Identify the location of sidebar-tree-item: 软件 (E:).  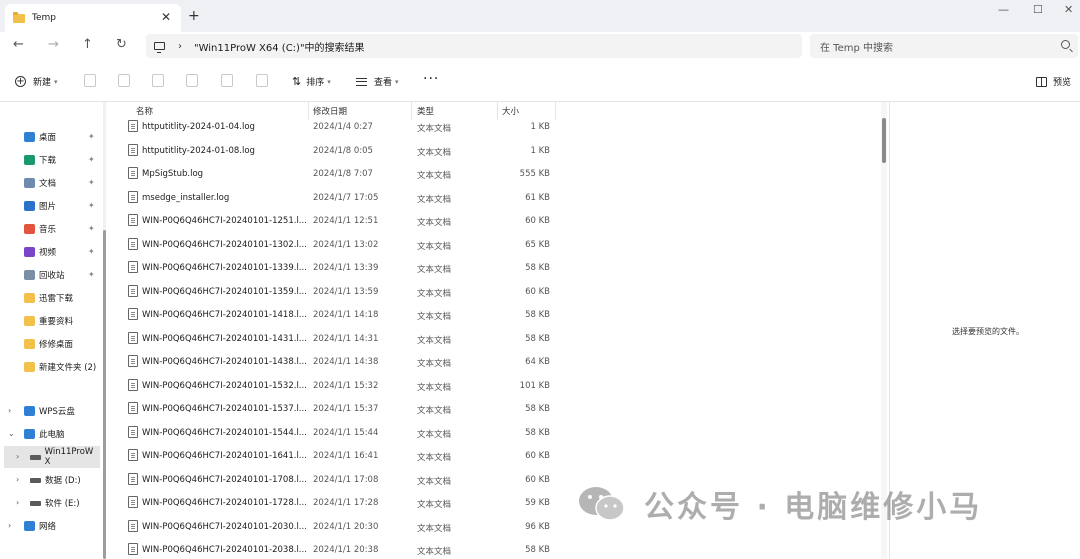
(50, 503).